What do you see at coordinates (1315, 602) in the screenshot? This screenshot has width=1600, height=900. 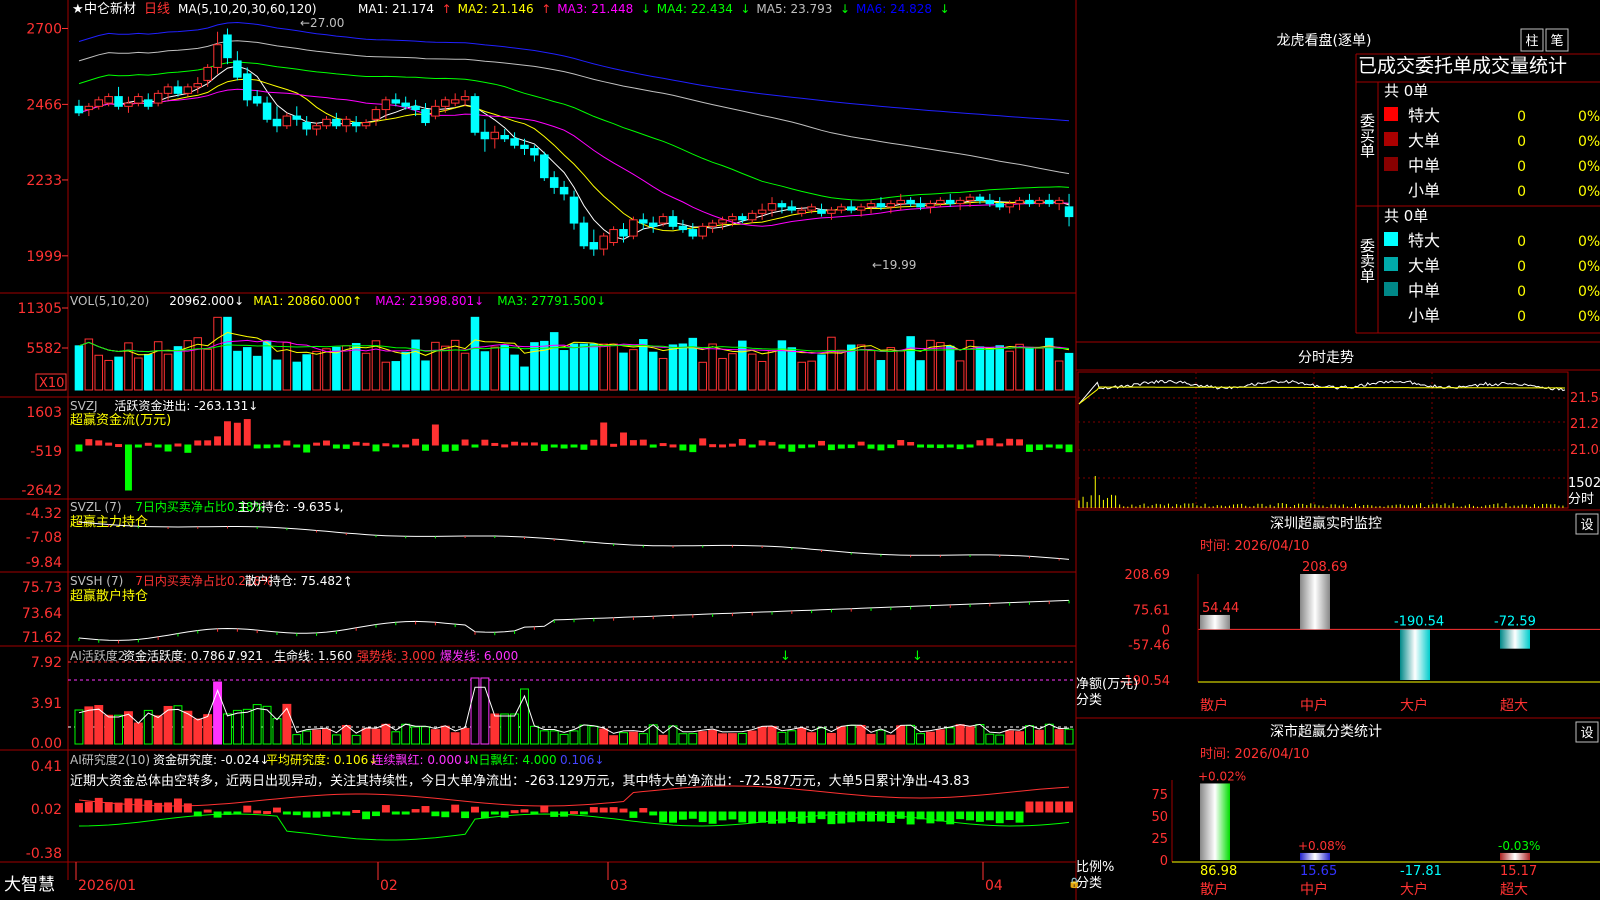 I see `monitor-bar` at bounding box center [1315, 602].